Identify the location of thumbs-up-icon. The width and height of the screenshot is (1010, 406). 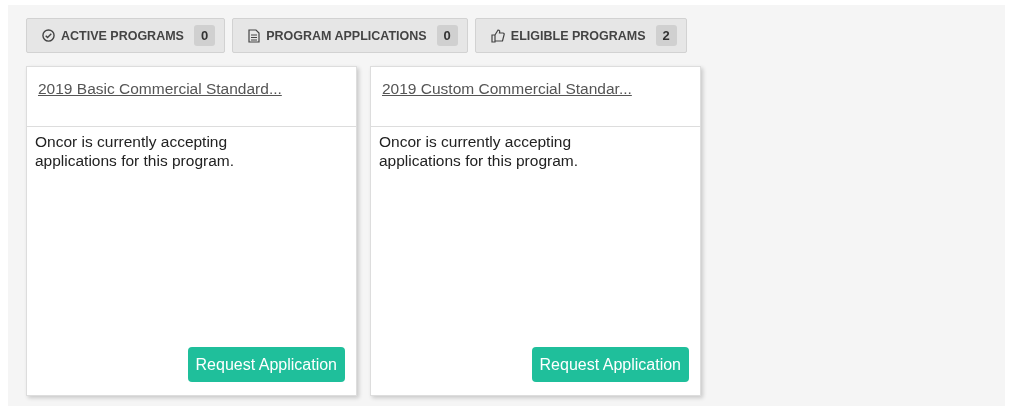
(497, 35).